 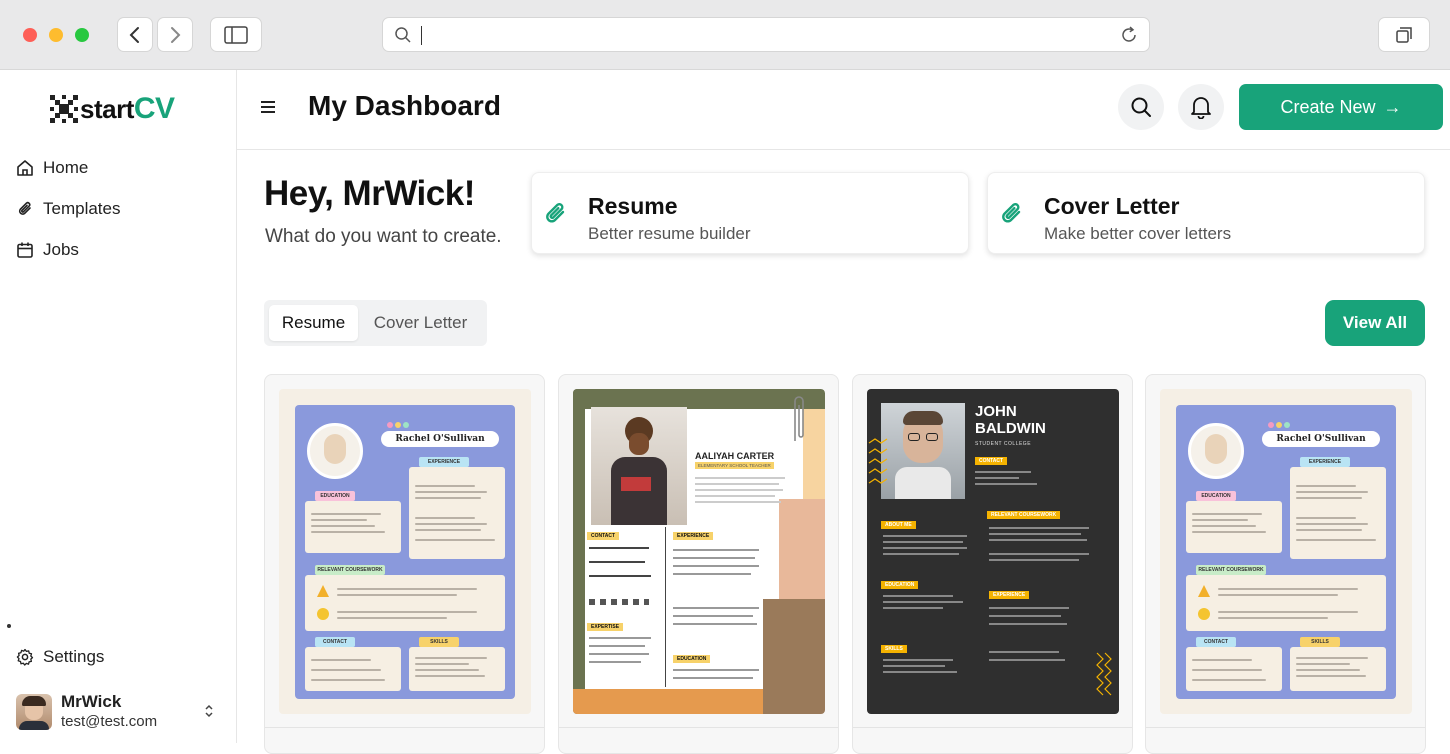 What do you see at coordinates (750, 213) in the screenshot?
I see `resume-card: Resume Better resume builder` at bounding box center [750, 213].